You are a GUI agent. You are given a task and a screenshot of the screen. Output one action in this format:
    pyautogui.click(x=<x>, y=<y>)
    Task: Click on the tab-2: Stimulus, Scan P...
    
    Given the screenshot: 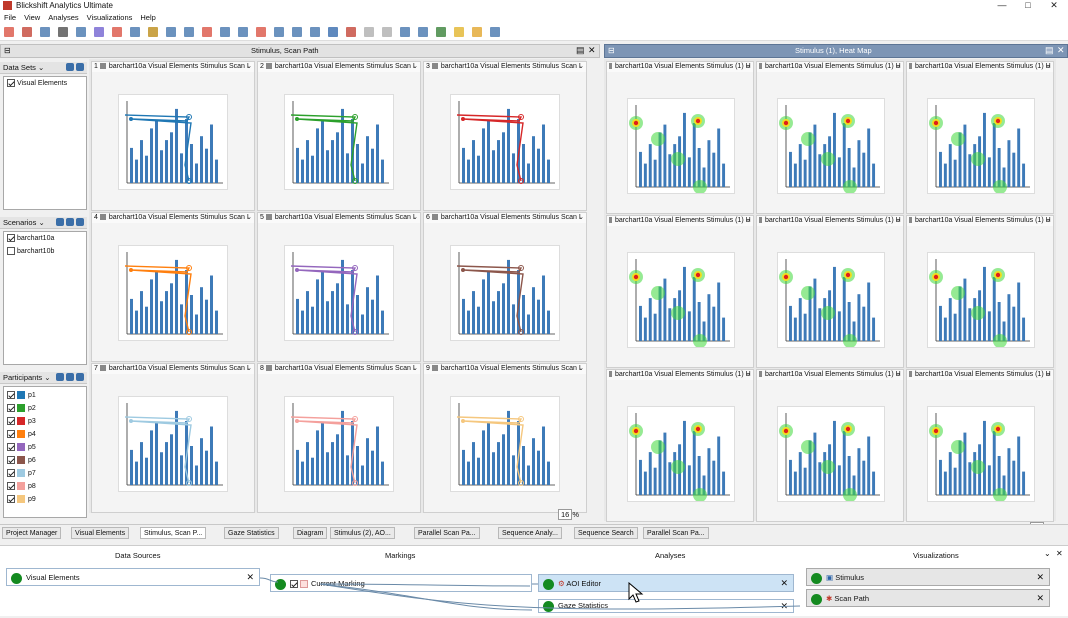 What is the action you would take?
    pyautogui.click(x=173, y=533)
    